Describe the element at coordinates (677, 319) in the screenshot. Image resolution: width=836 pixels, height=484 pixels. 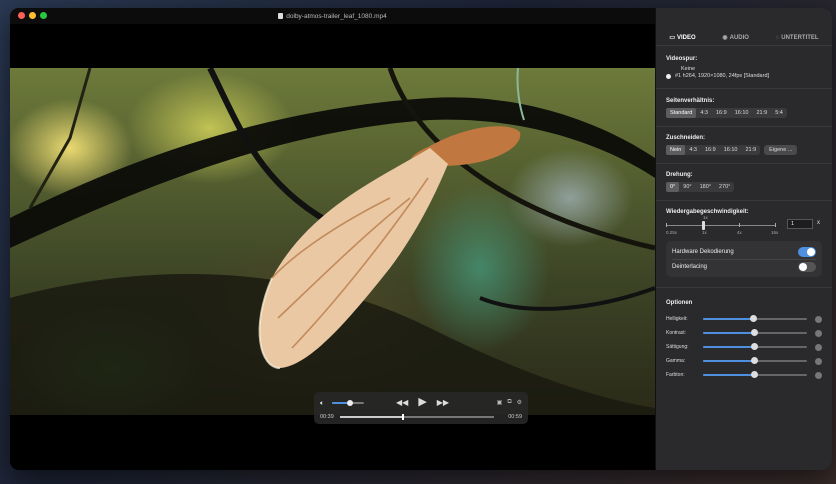
I see `option-name: Helligkeit:` at that location.